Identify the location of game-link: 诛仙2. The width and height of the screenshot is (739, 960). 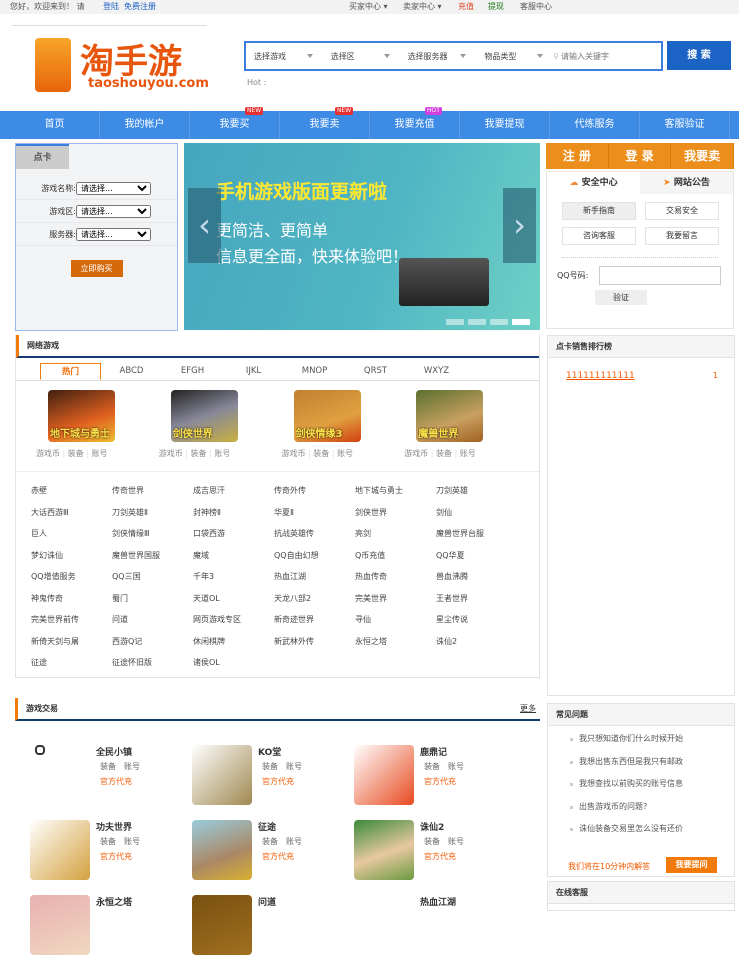
(476, 642).